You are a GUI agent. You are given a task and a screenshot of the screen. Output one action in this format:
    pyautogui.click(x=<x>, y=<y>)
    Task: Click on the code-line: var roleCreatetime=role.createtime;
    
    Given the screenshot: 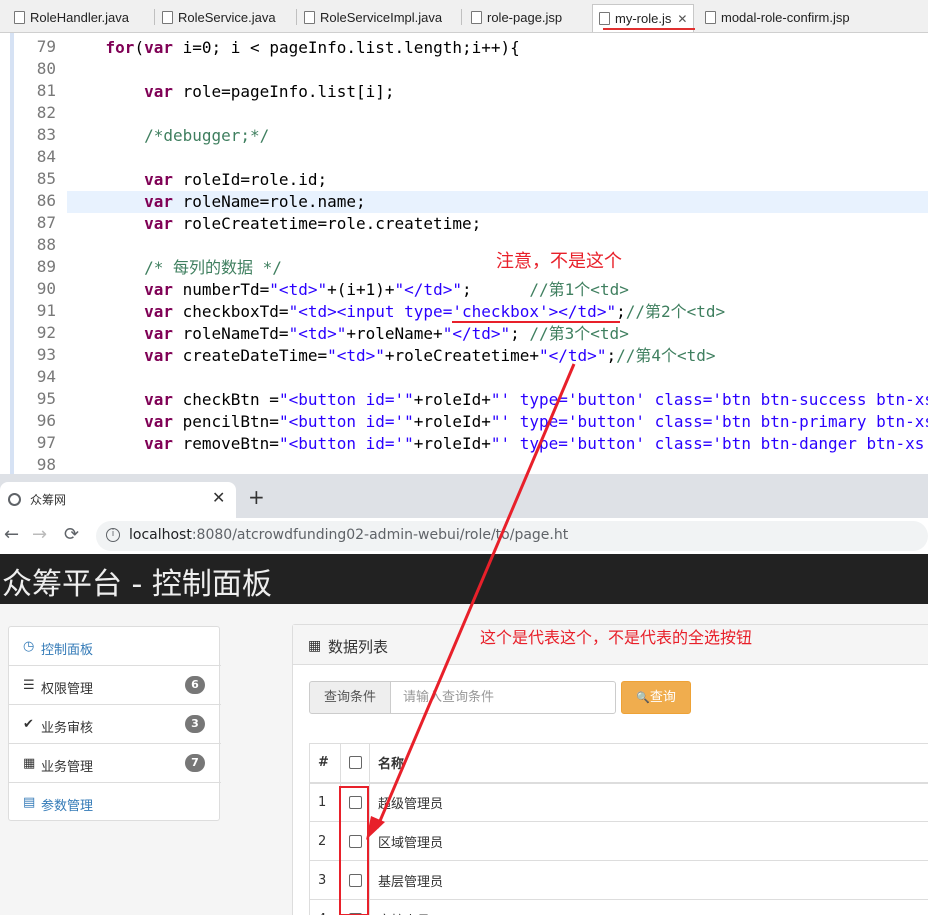 What is the action you would take?
    pyautogui.click(x=497, y=224)
    